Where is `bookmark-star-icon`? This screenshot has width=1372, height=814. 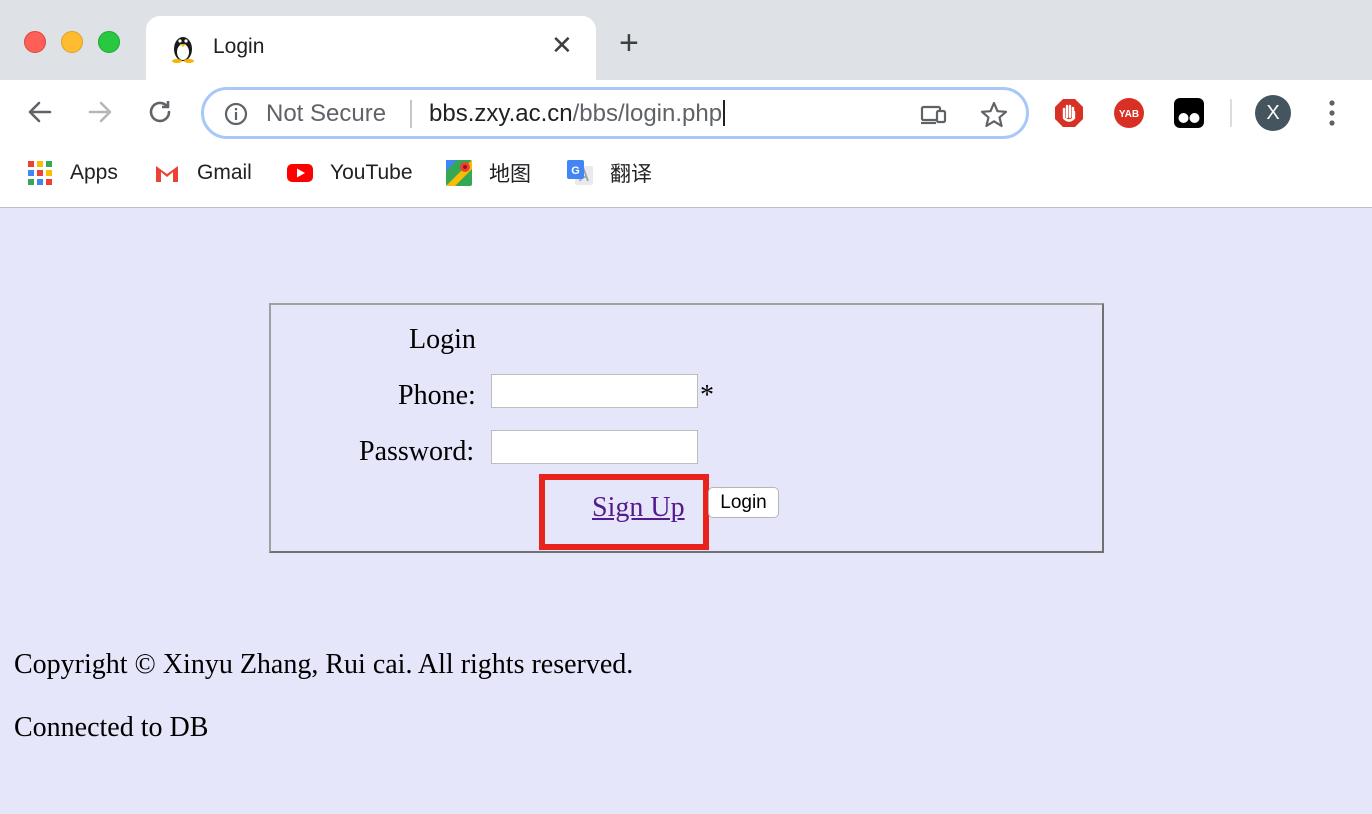 bookmark-star-icon is located at coordinates (994, 115).